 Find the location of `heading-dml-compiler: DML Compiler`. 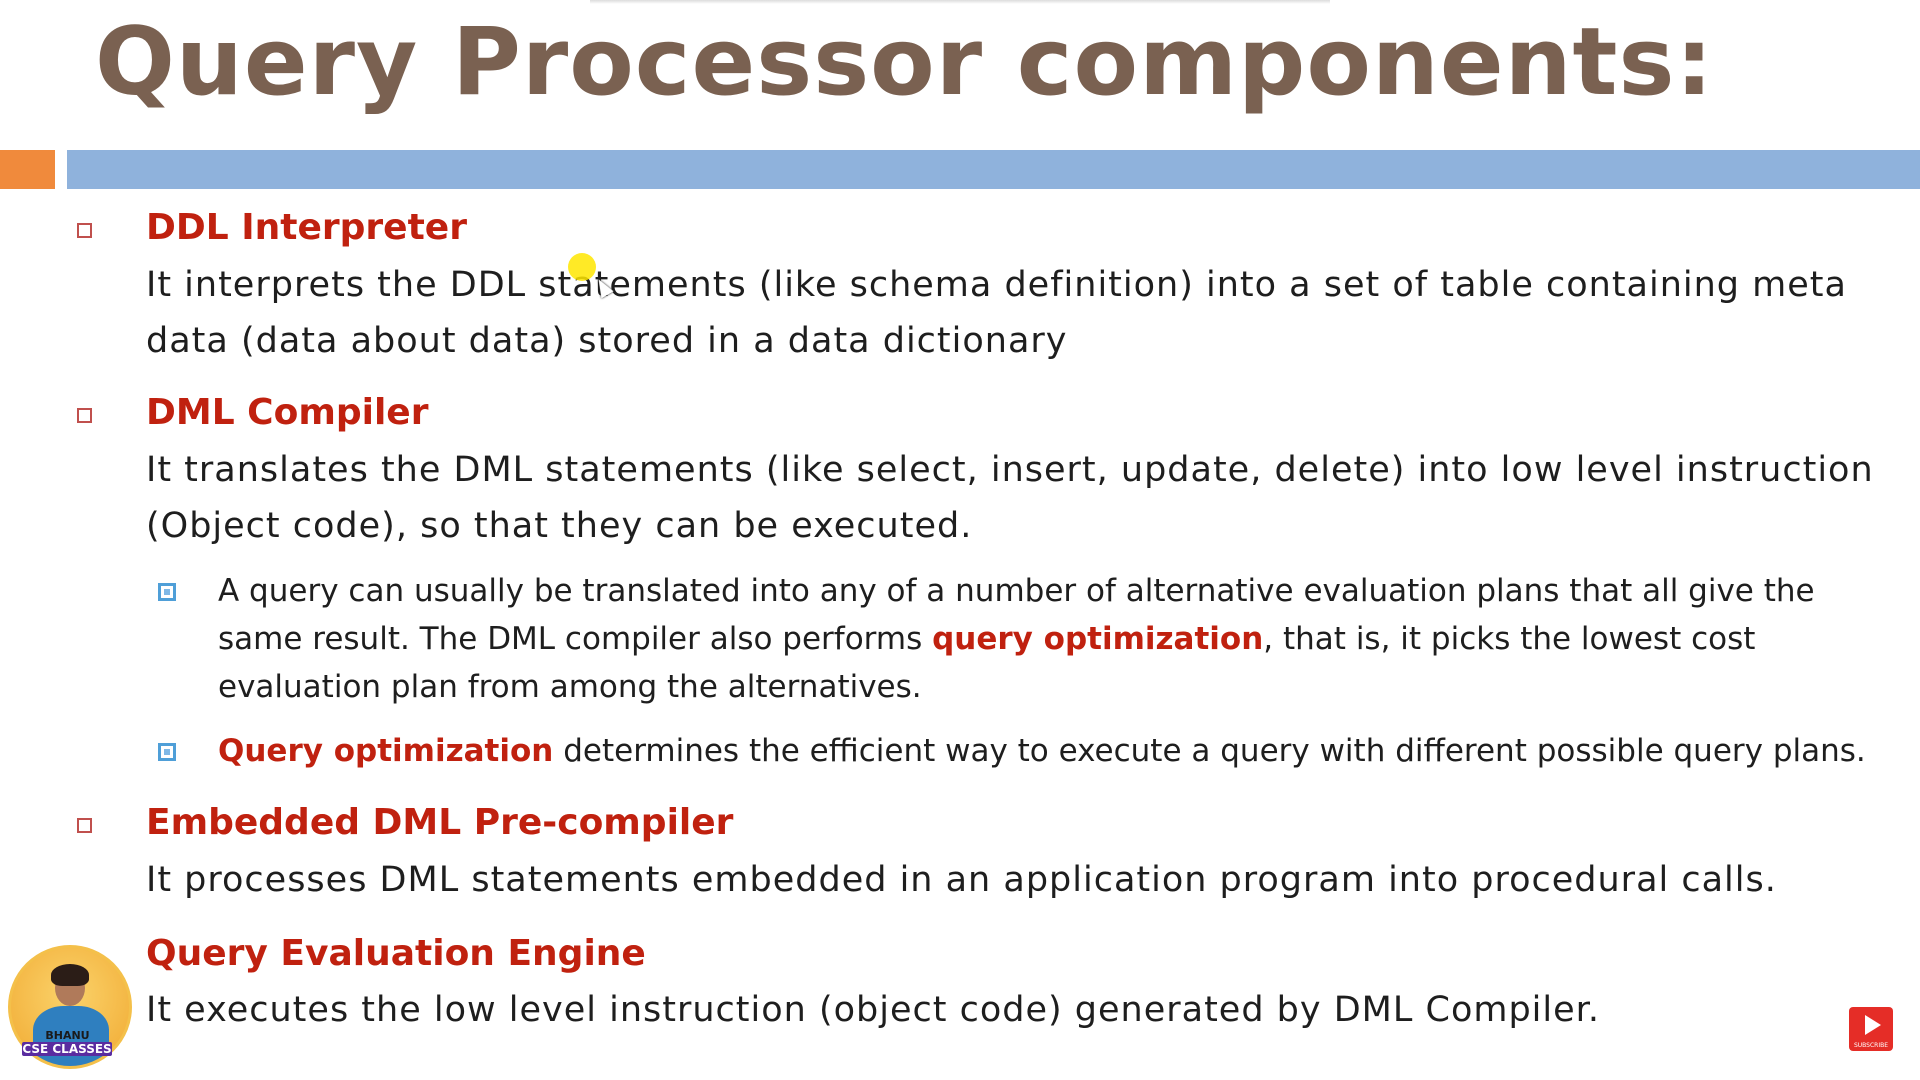

heading-dml-compiler: DML Compiler is located at coordinates (287, 412).